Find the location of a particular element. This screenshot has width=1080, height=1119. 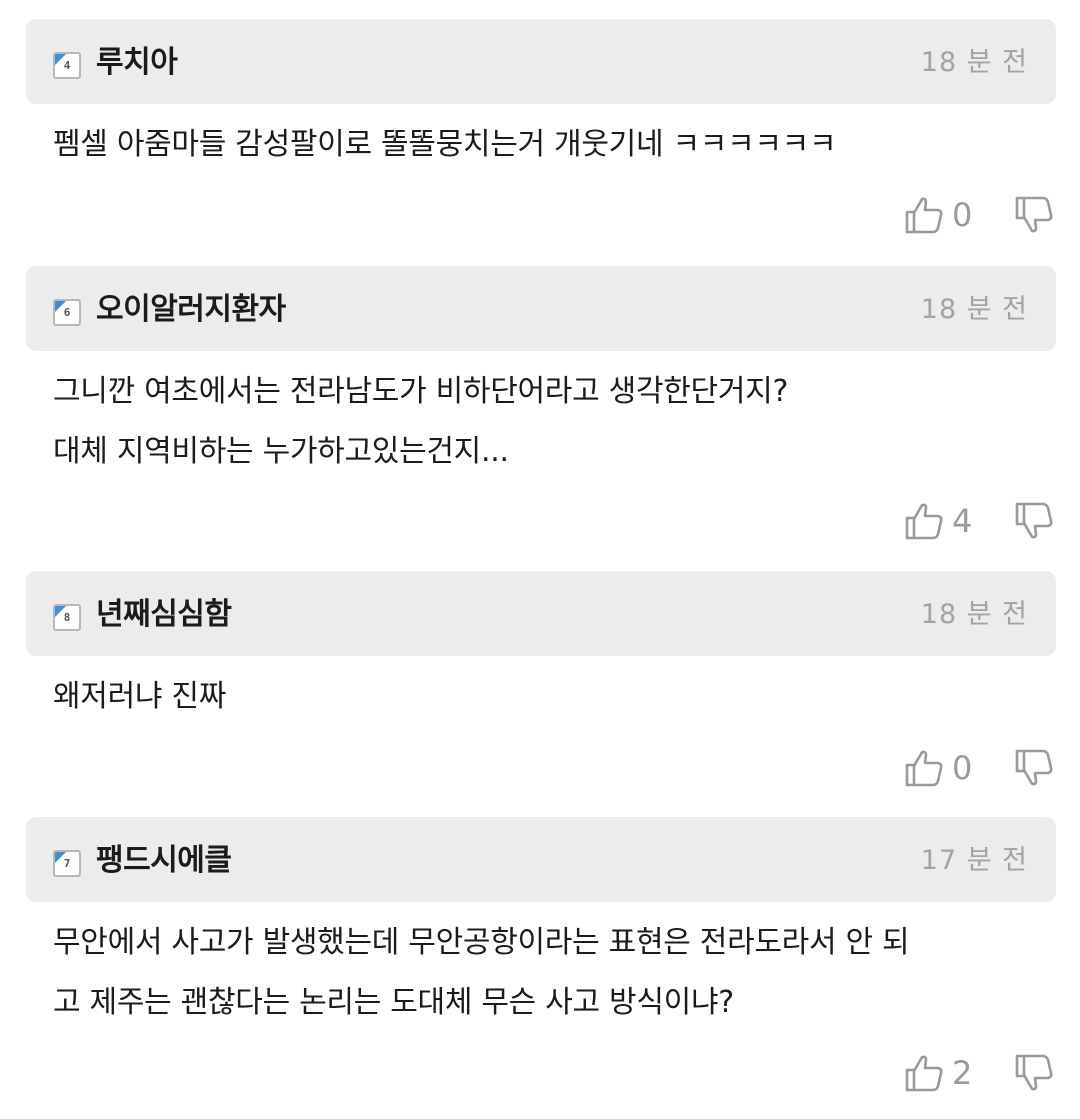

comment-header: 6 오이알러지환자 18 분 전 is located at coordinates (541, 308).